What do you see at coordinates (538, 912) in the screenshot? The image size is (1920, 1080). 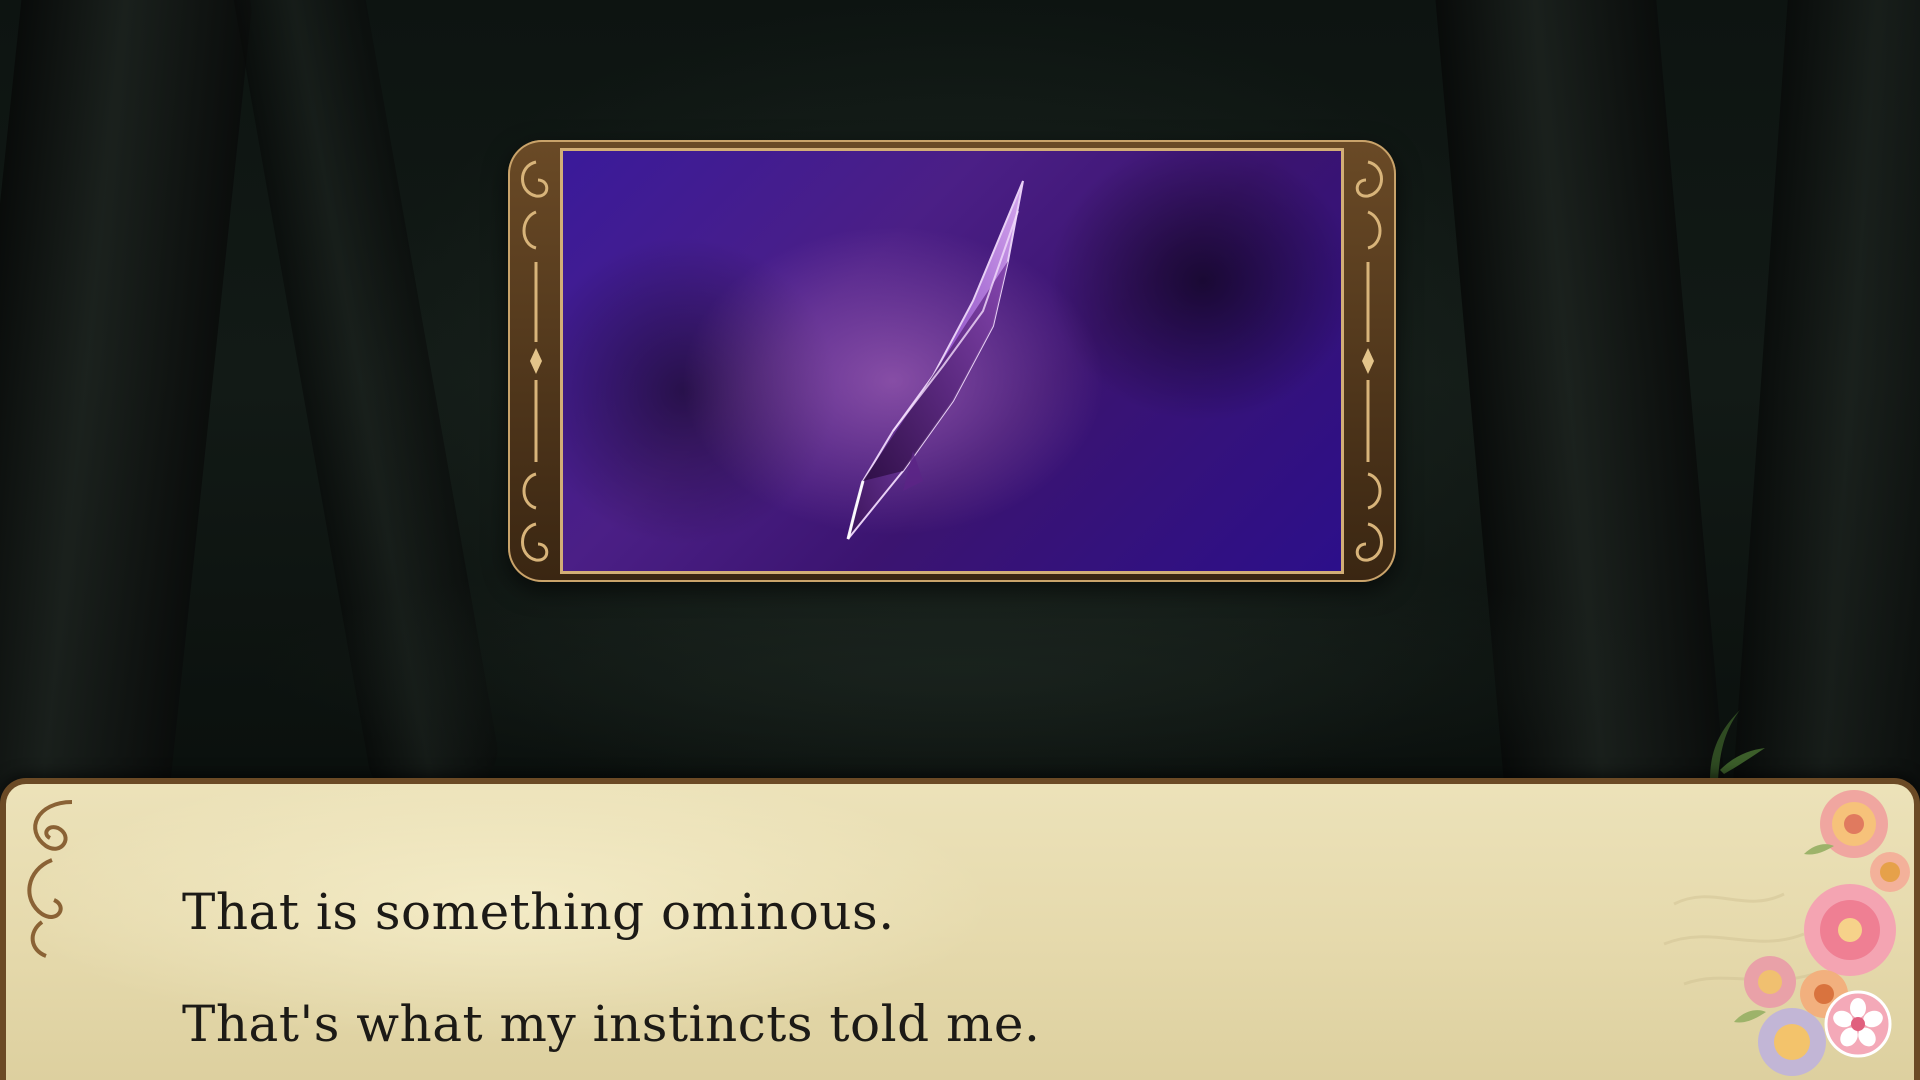 I see `dialogue-text-line-1: That is something ominous.` at bounding box center [538, 912].